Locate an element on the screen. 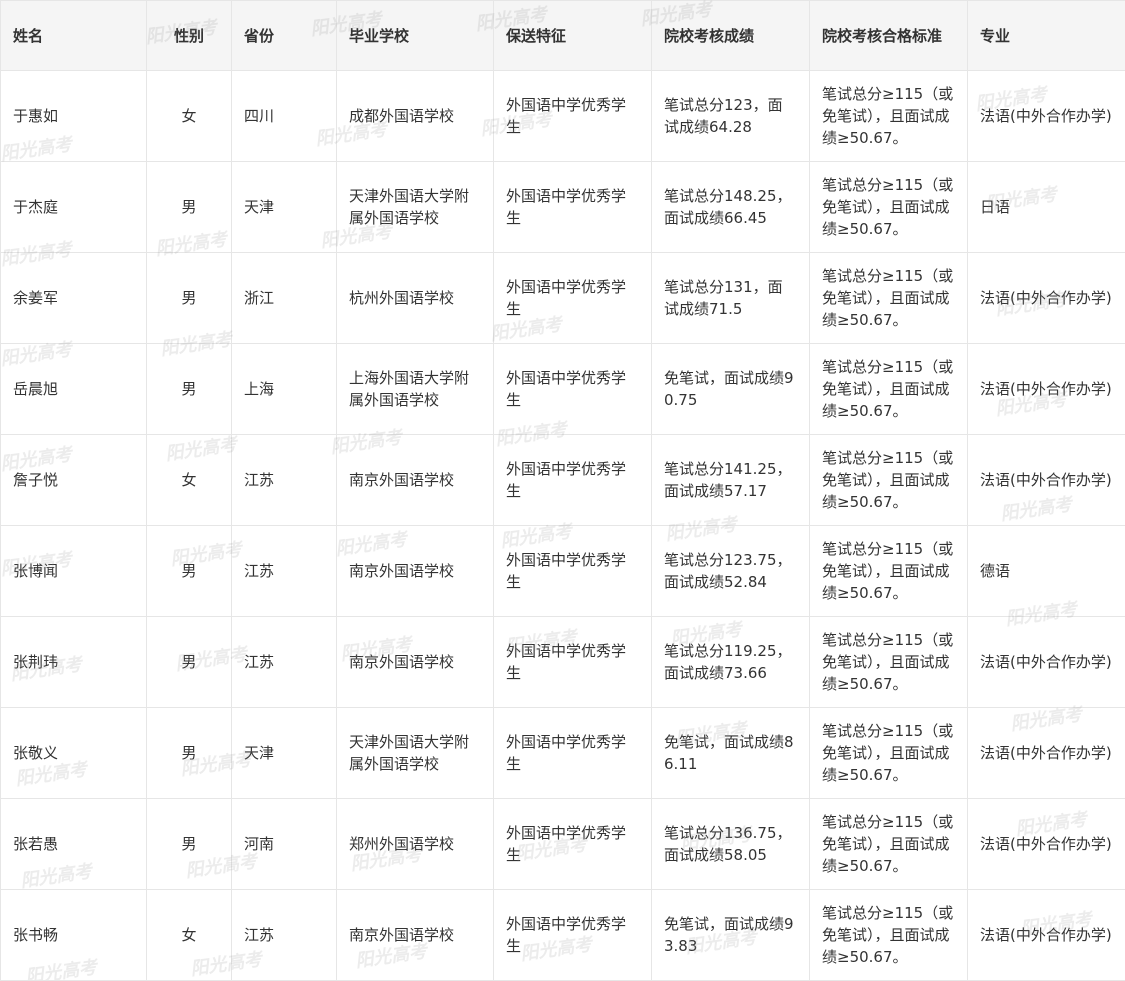 This screenshot has width=1125, height=981. cell-name: 詹子悦 is located at coordinates (74, 480).